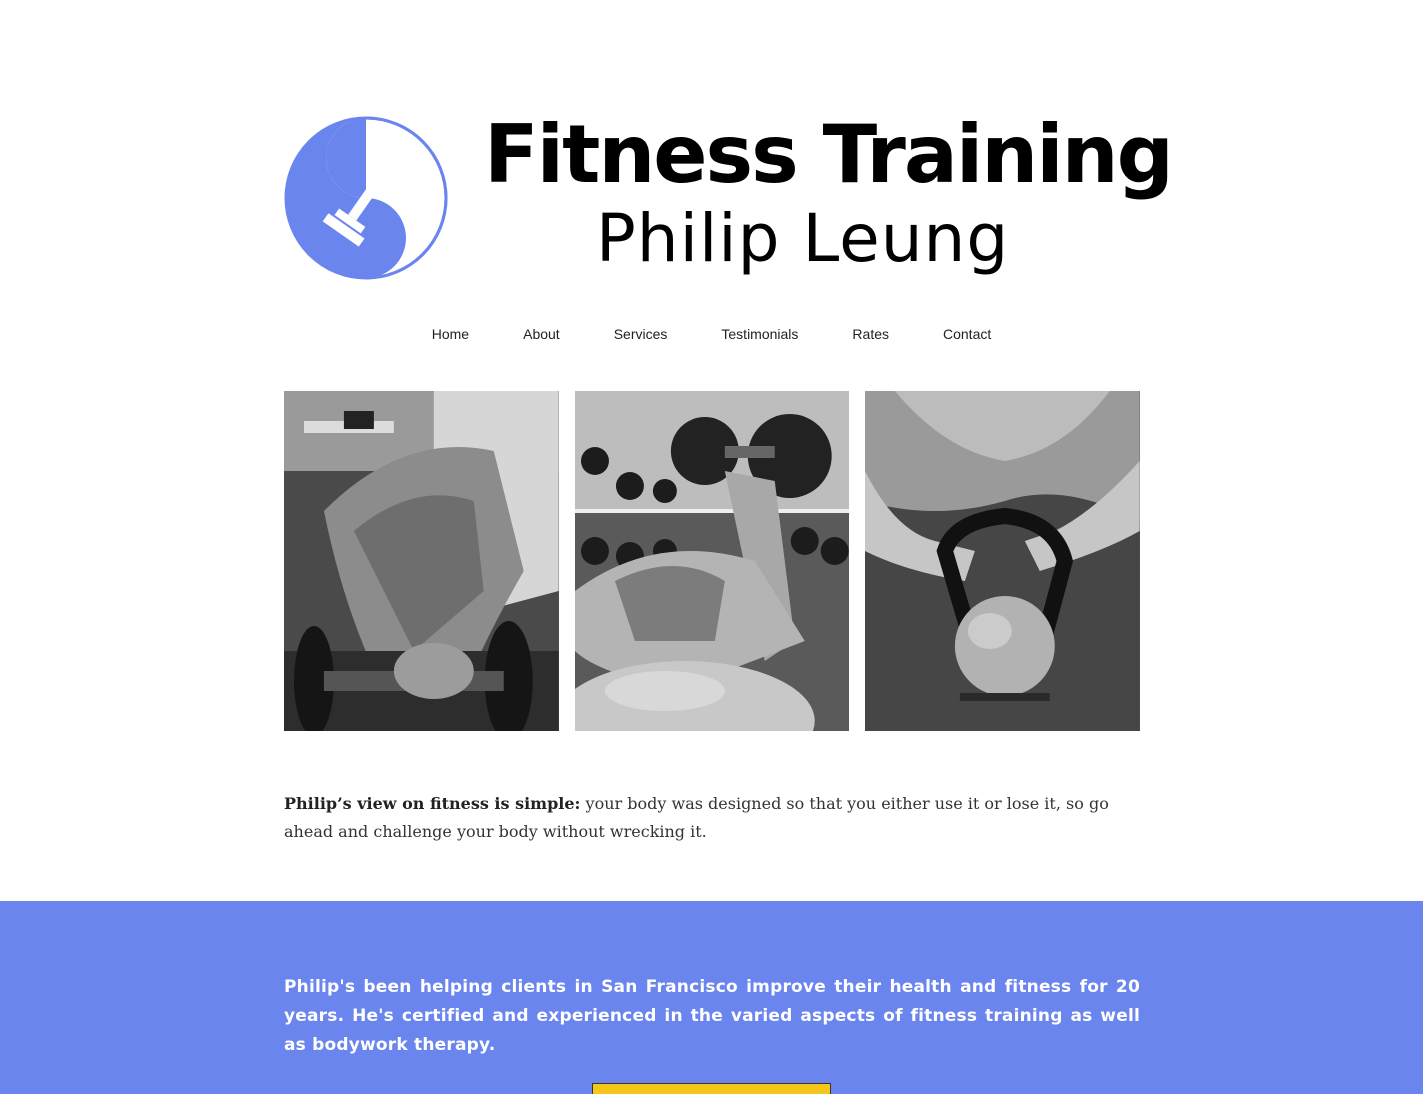  Describe the element at coordinates (803, 238) in the screenshot. I see `site-subtitle: Philip Leung` at that location.